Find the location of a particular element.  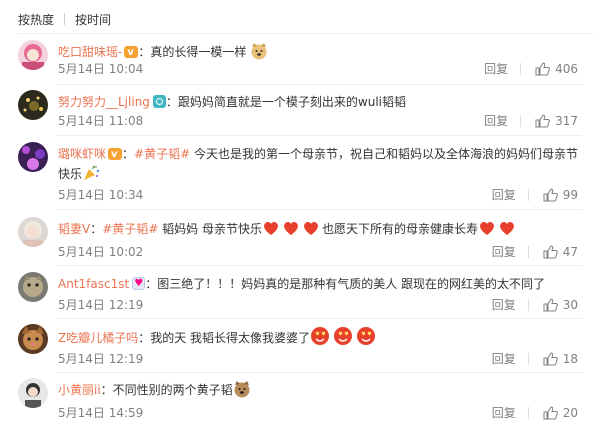

tab-sort-by-time: 按时间 is located at coordinates (93, 19).